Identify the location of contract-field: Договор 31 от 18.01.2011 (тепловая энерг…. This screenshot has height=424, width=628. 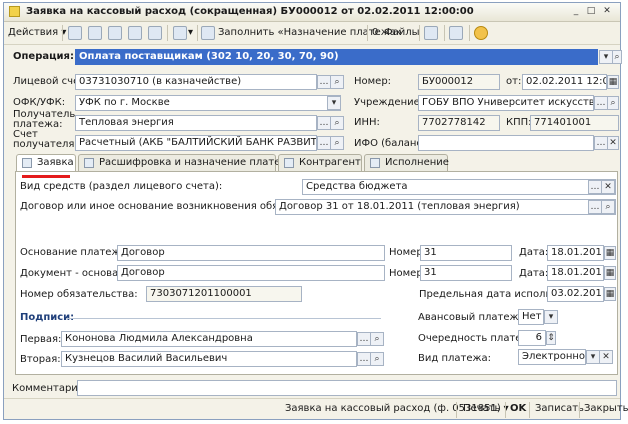
(445, 207).